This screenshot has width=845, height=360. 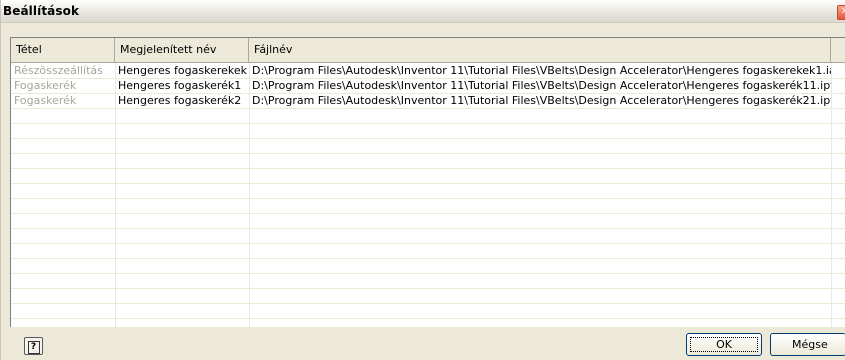 I want to click on help-icon: ?, so click(x=33, y=347).